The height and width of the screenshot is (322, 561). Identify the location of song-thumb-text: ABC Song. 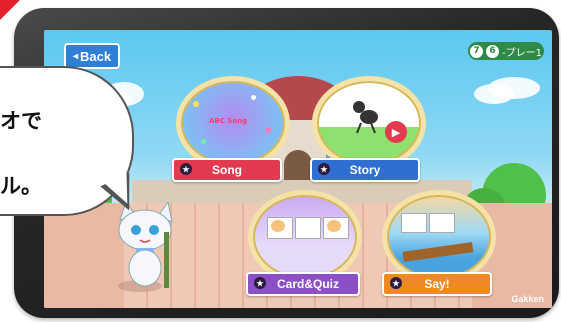
(228, 121).